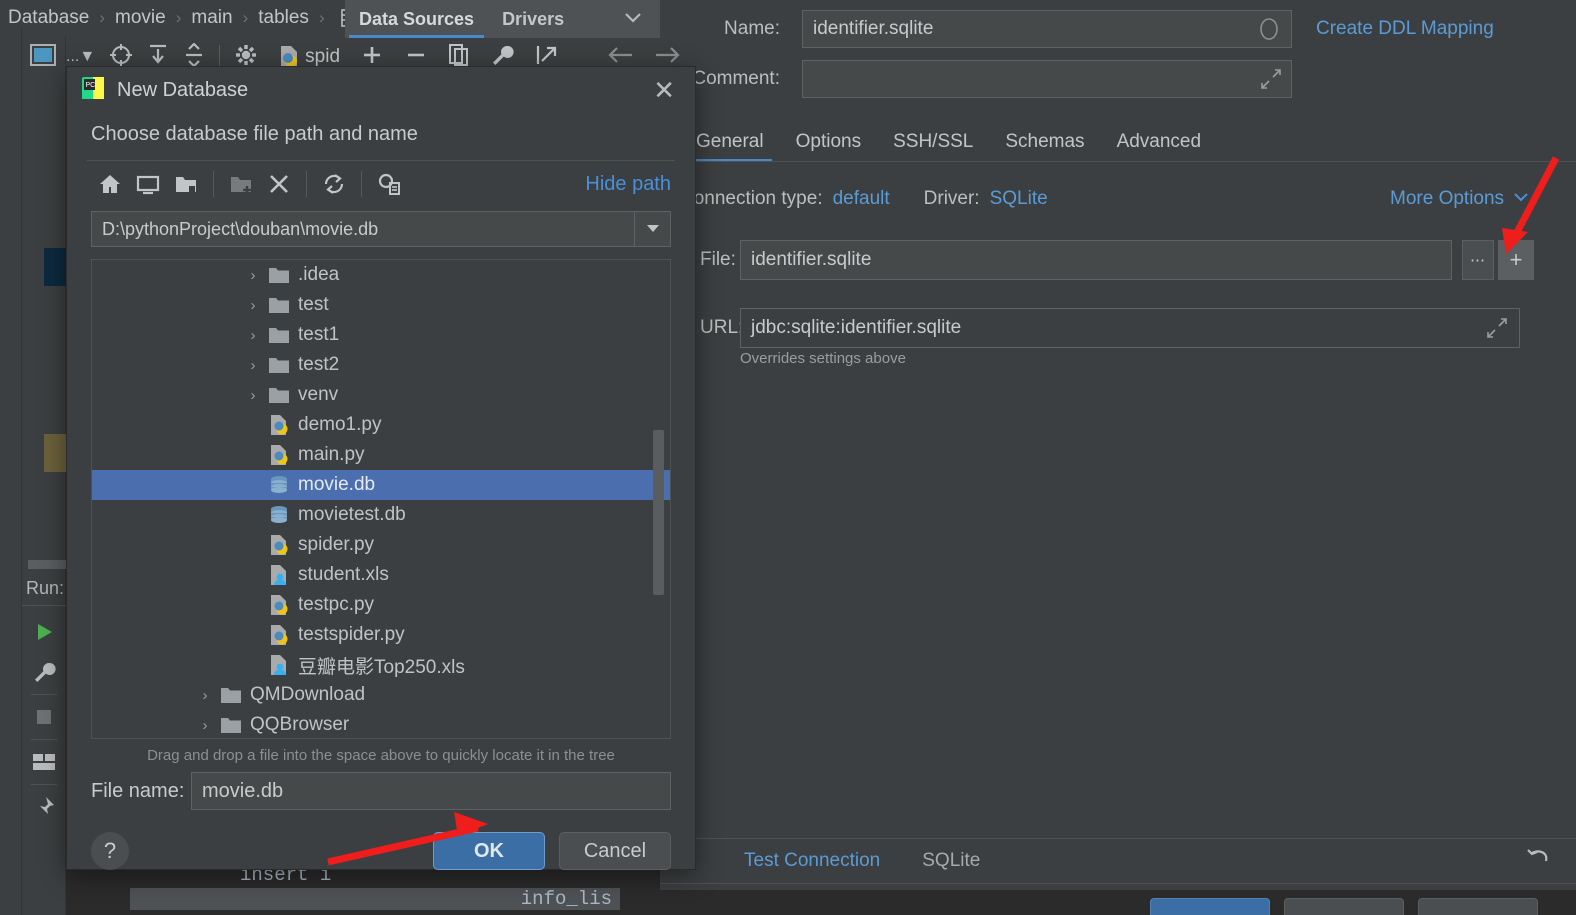 Image resolution: width=1576 pixels, height=915 pixels. Describe the element at coordinates (381, 545) in the screenshot. I see `file-tree-row: spider.py` at that location.